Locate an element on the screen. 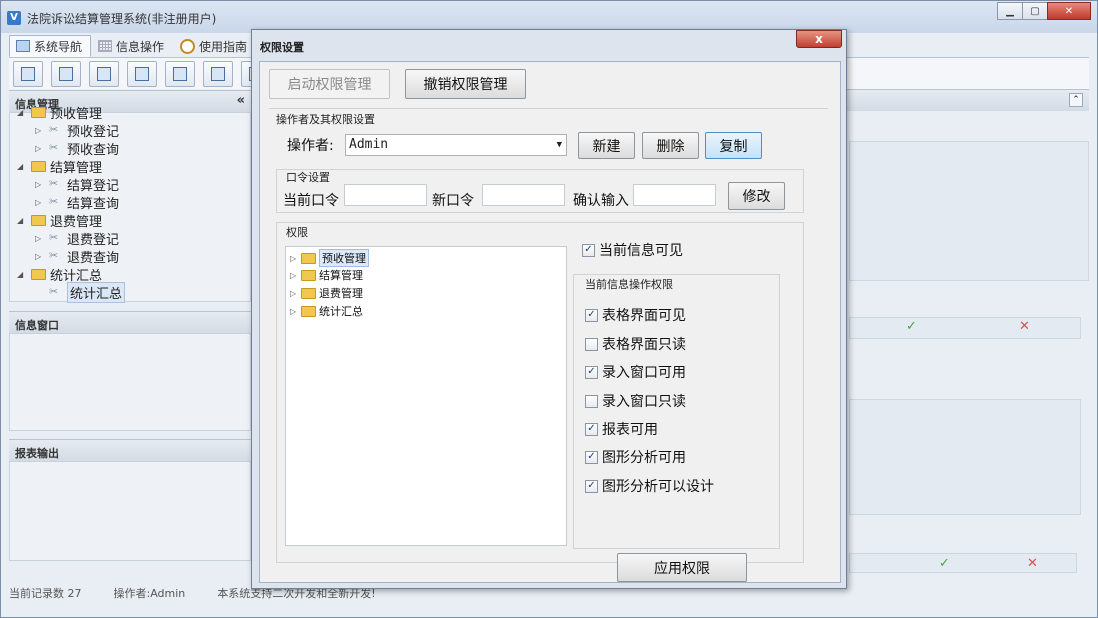  perm-tree-item: ▷ 预收管理 is located at coordinates (329, 258).